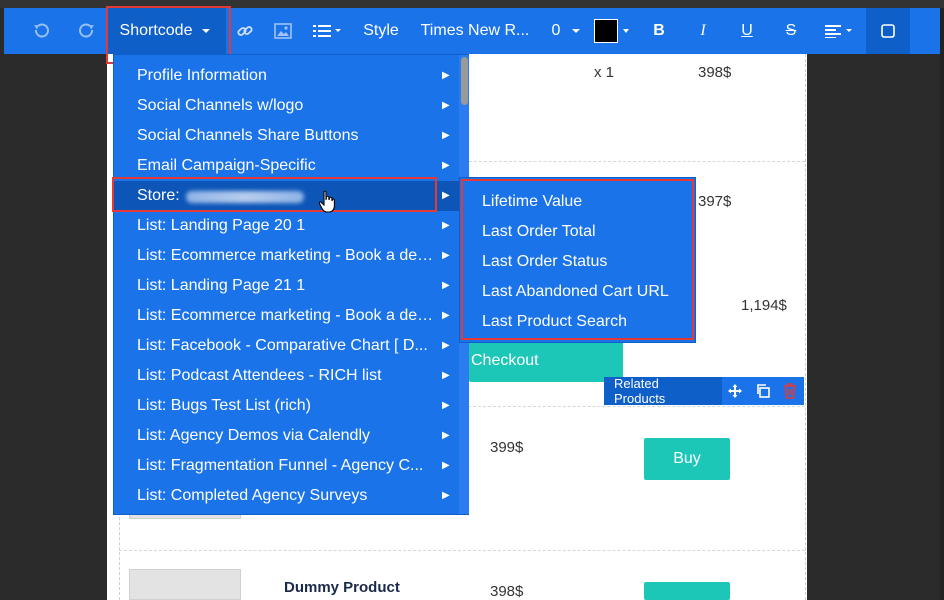  What do you see at coordinates (507, 447) in the screenshot?
I see `price-text: 399$` at bounding box center [507, 447].